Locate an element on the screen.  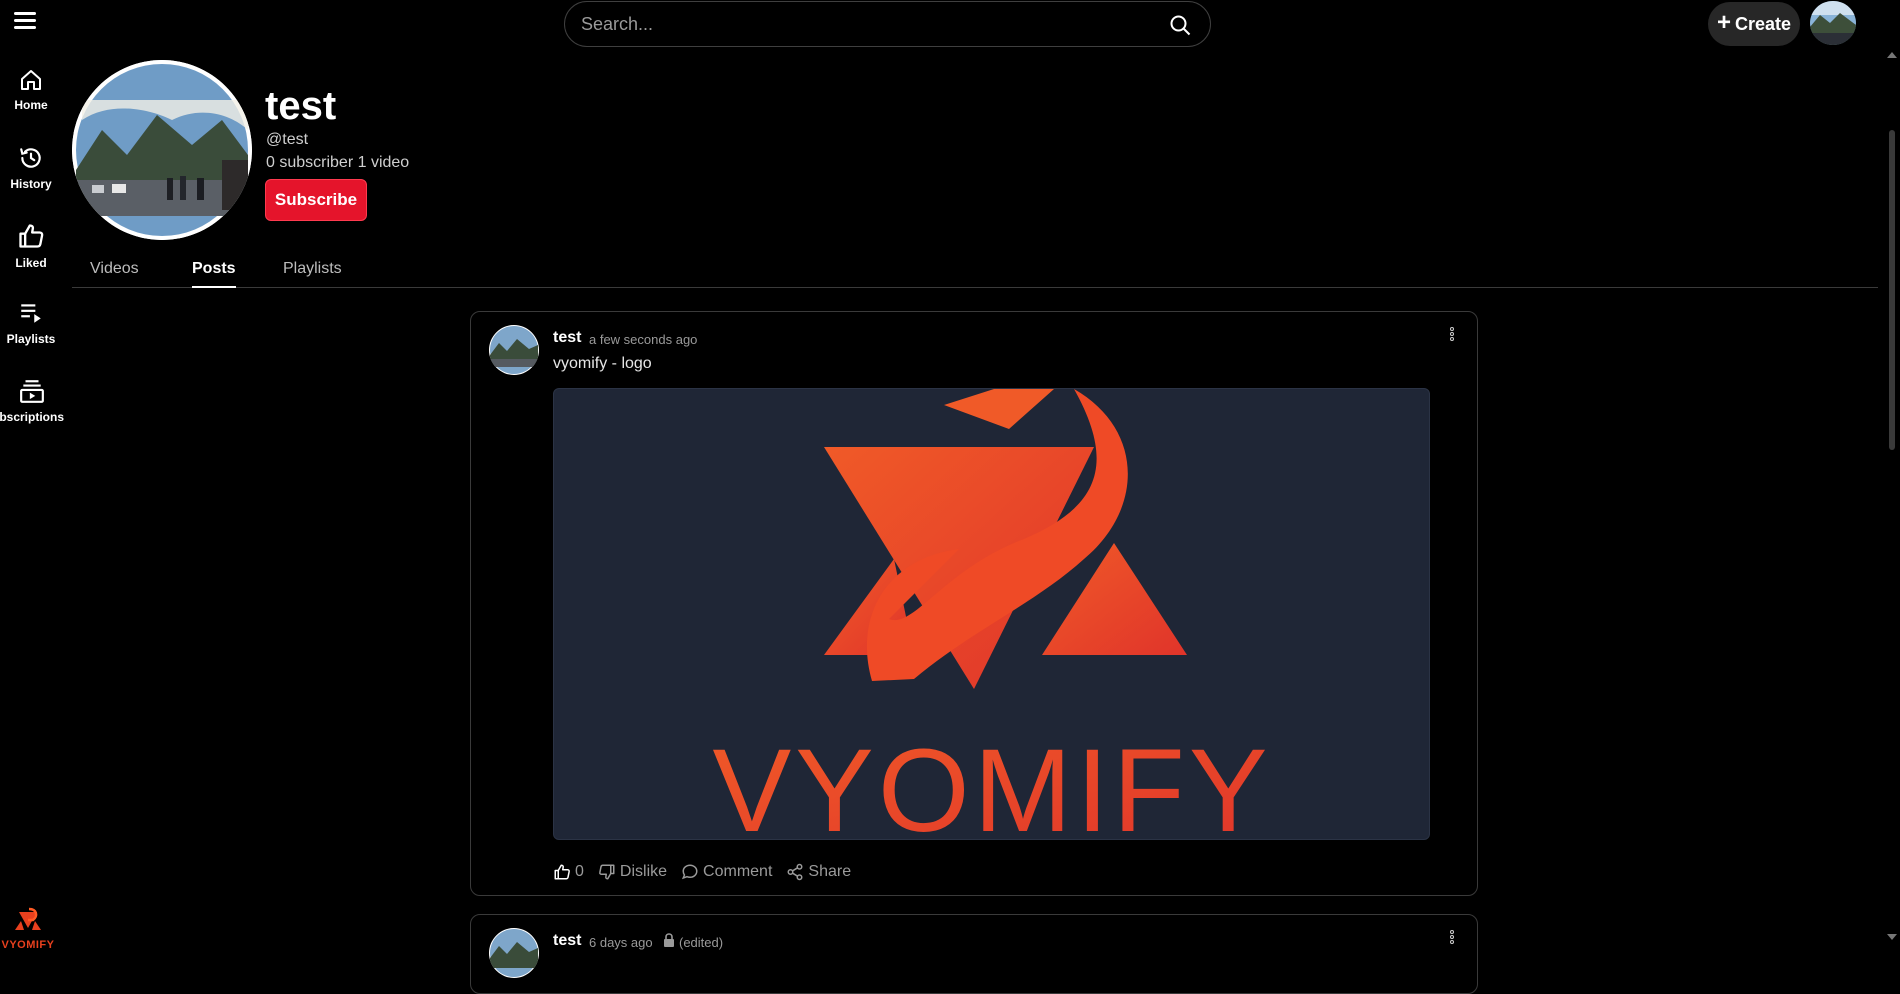
vyomify-logo-image: VYOMIFY is located at coordinates (991, 614).